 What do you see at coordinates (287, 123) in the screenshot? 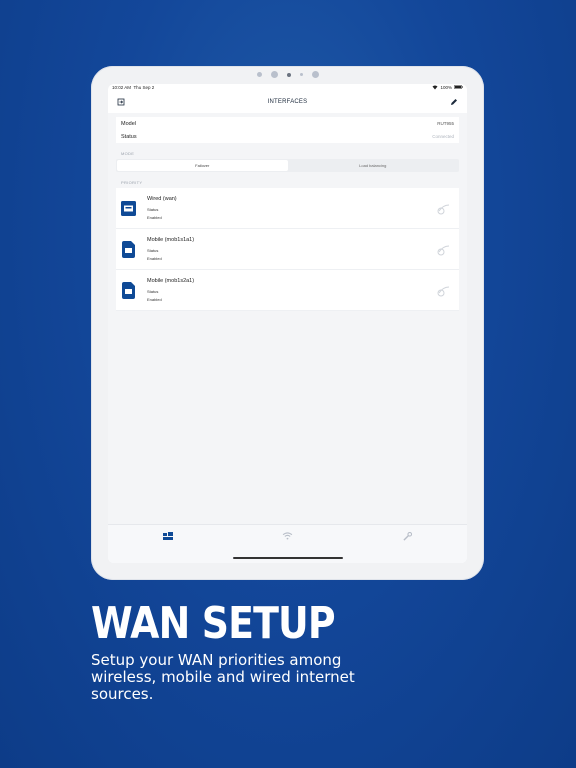
I see `model-row: Model RUT955` at bounding box center [287, 123].